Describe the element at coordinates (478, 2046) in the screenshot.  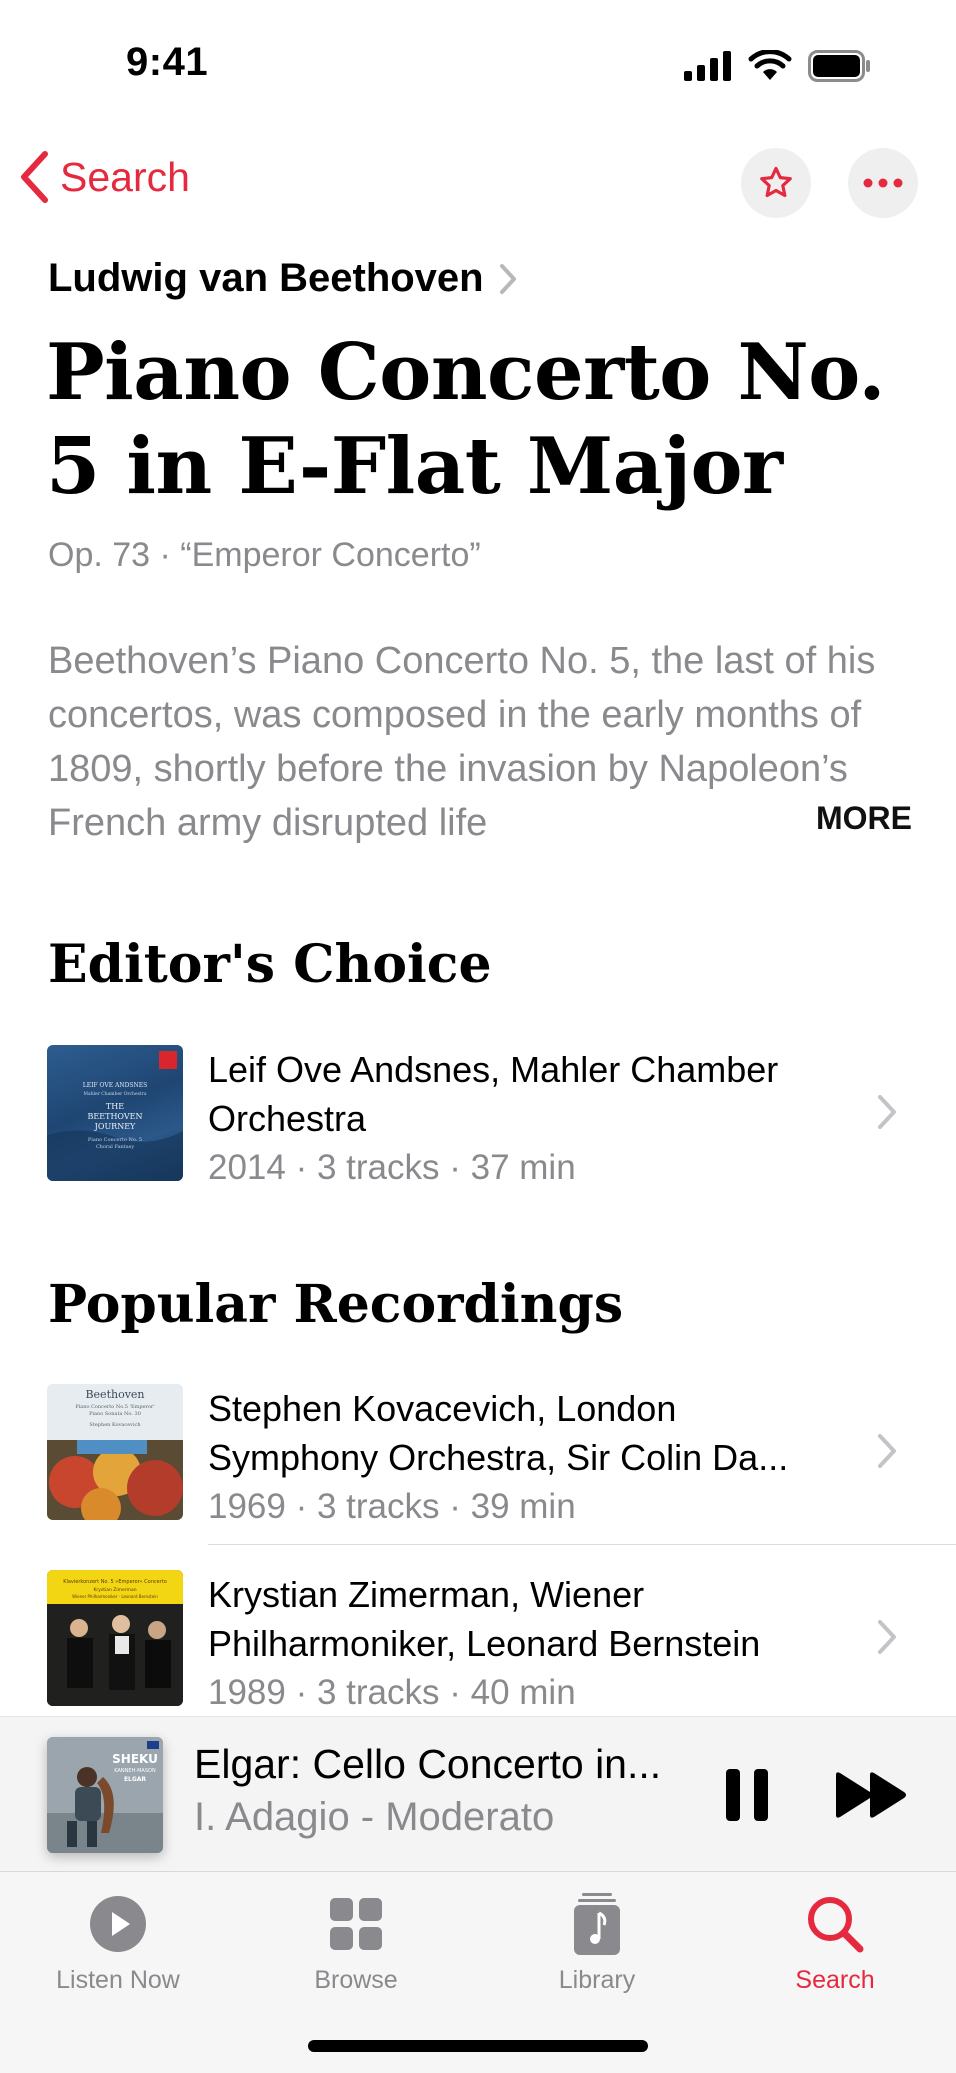
I see `home-indicator` at that location.